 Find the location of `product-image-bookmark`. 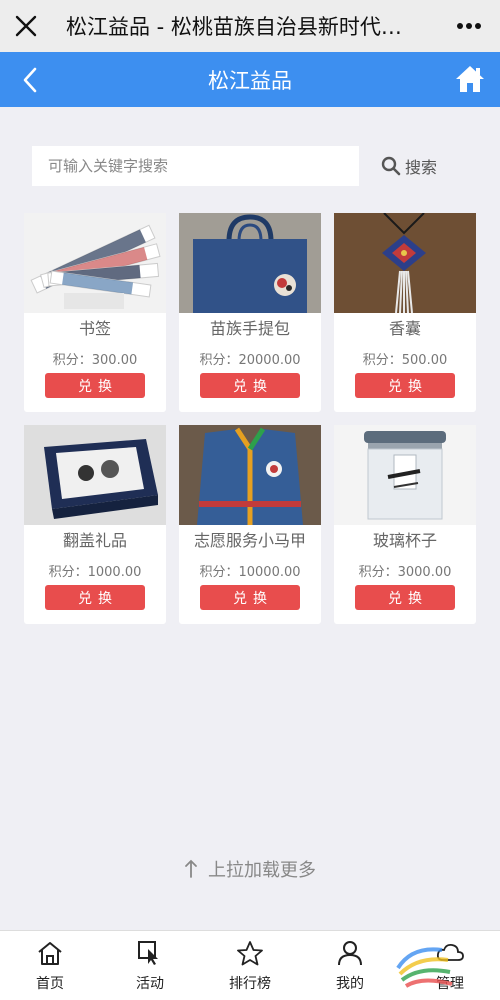

product-image-bookmark is located at coordinates (95, 263).